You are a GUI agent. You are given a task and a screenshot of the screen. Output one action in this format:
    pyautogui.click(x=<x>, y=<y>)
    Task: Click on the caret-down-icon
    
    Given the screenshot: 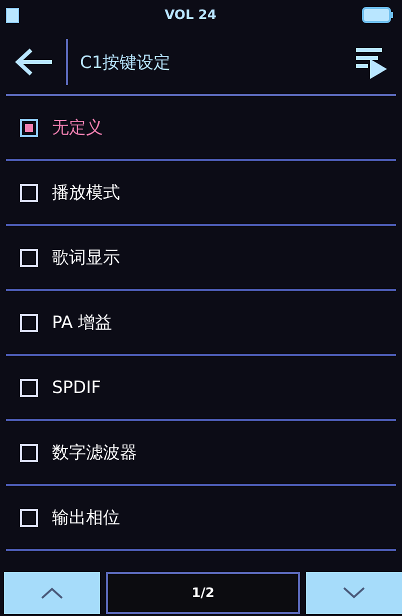 What is the action you would take?
    pyautogui.click(x=354, y=593)
    